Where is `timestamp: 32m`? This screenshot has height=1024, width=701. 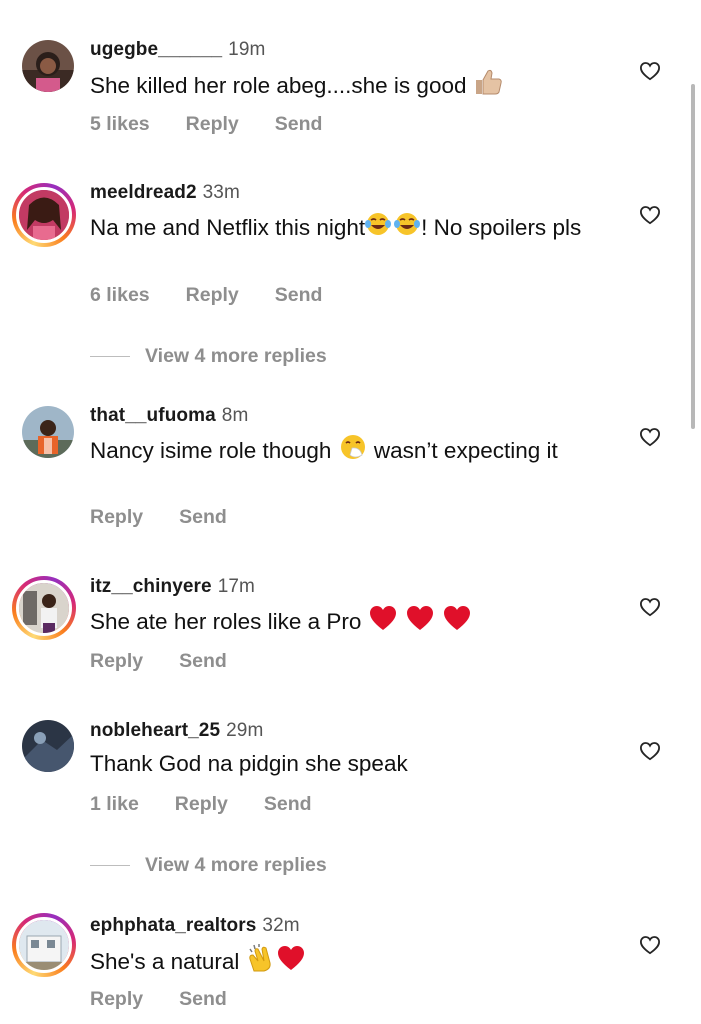 timestamp: 32m is located at coordinates (281, 925).